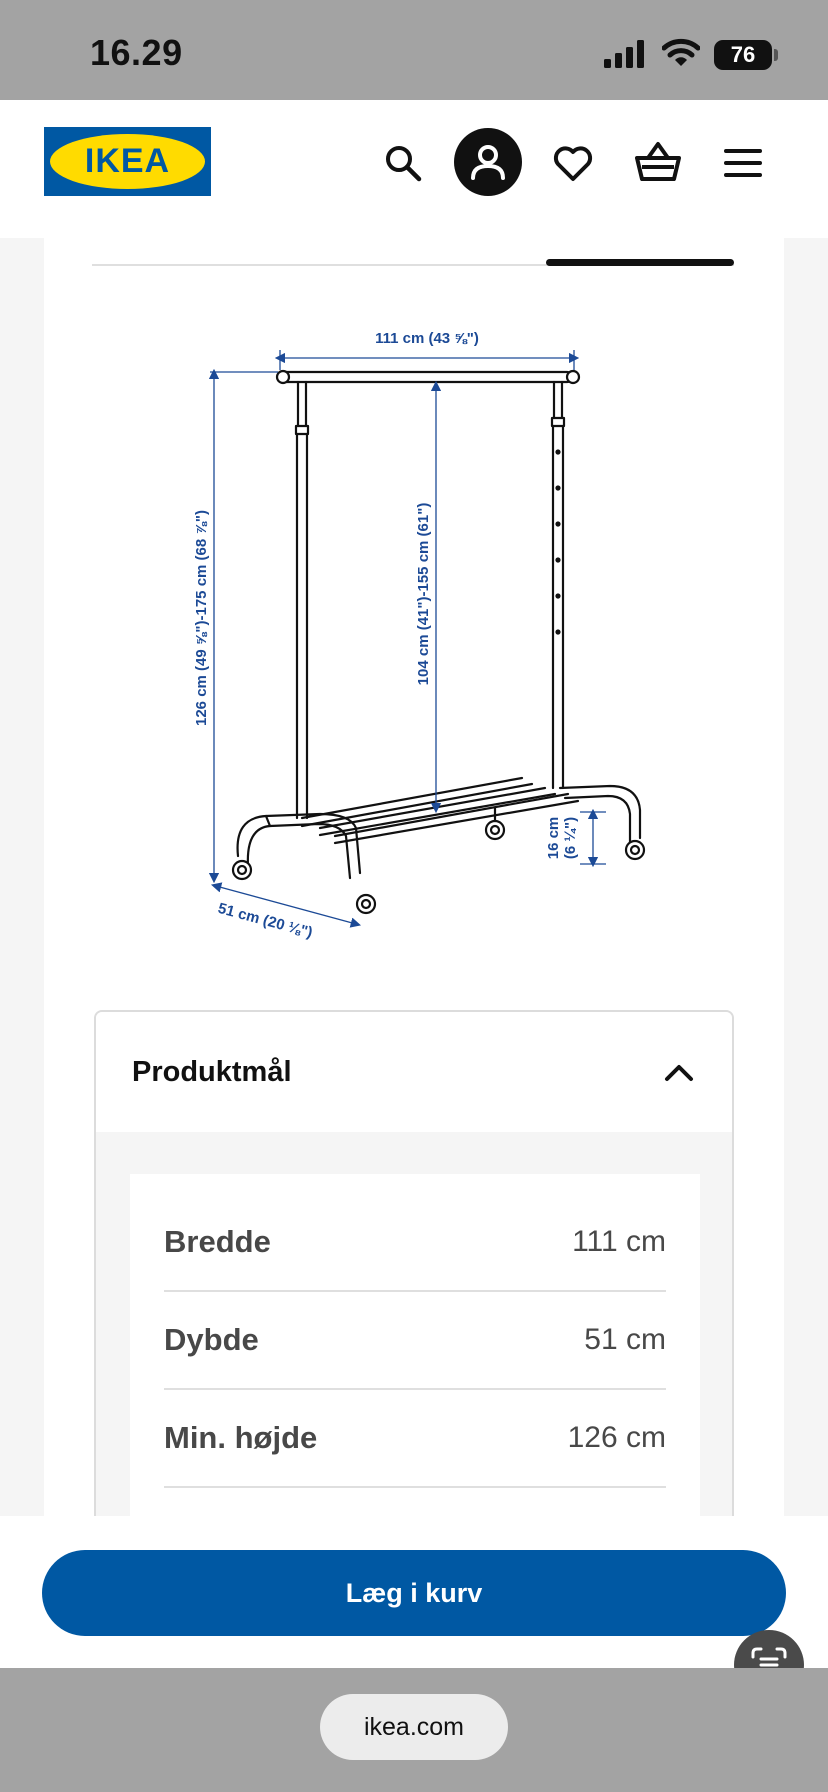 The width and height of the screenshot is (828, 1792). What do you see at coordinates (415, 1243) in the screenshot?
I see `dimension-row-width: Bredde 111 cm` at bounding box center [415, 1243].